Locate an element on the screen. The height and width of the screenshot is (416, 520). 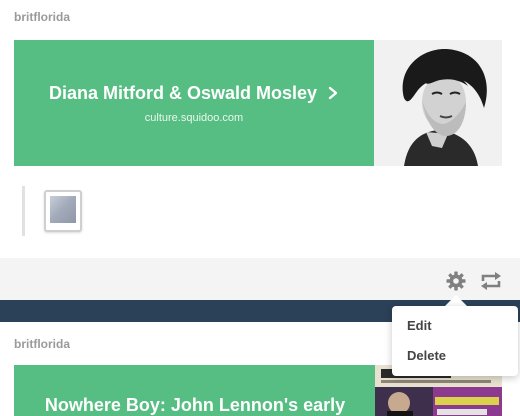
thumbnail-preview is located at coordinates (63, 209).